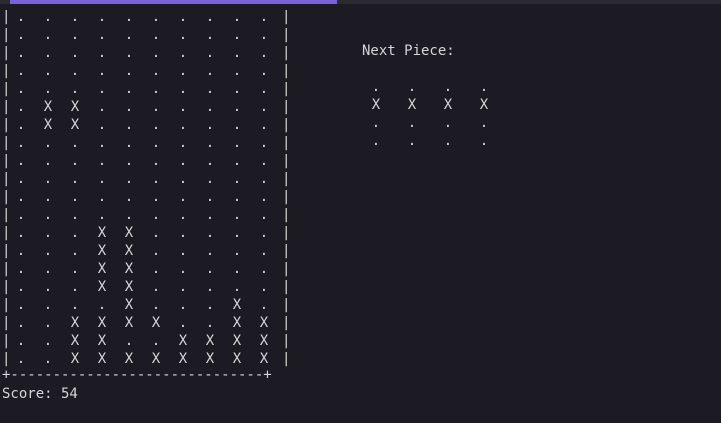  Describe the element at coordinates (150, 107) in the screenshot. I see `board-row: |. X X....... |` at that location.